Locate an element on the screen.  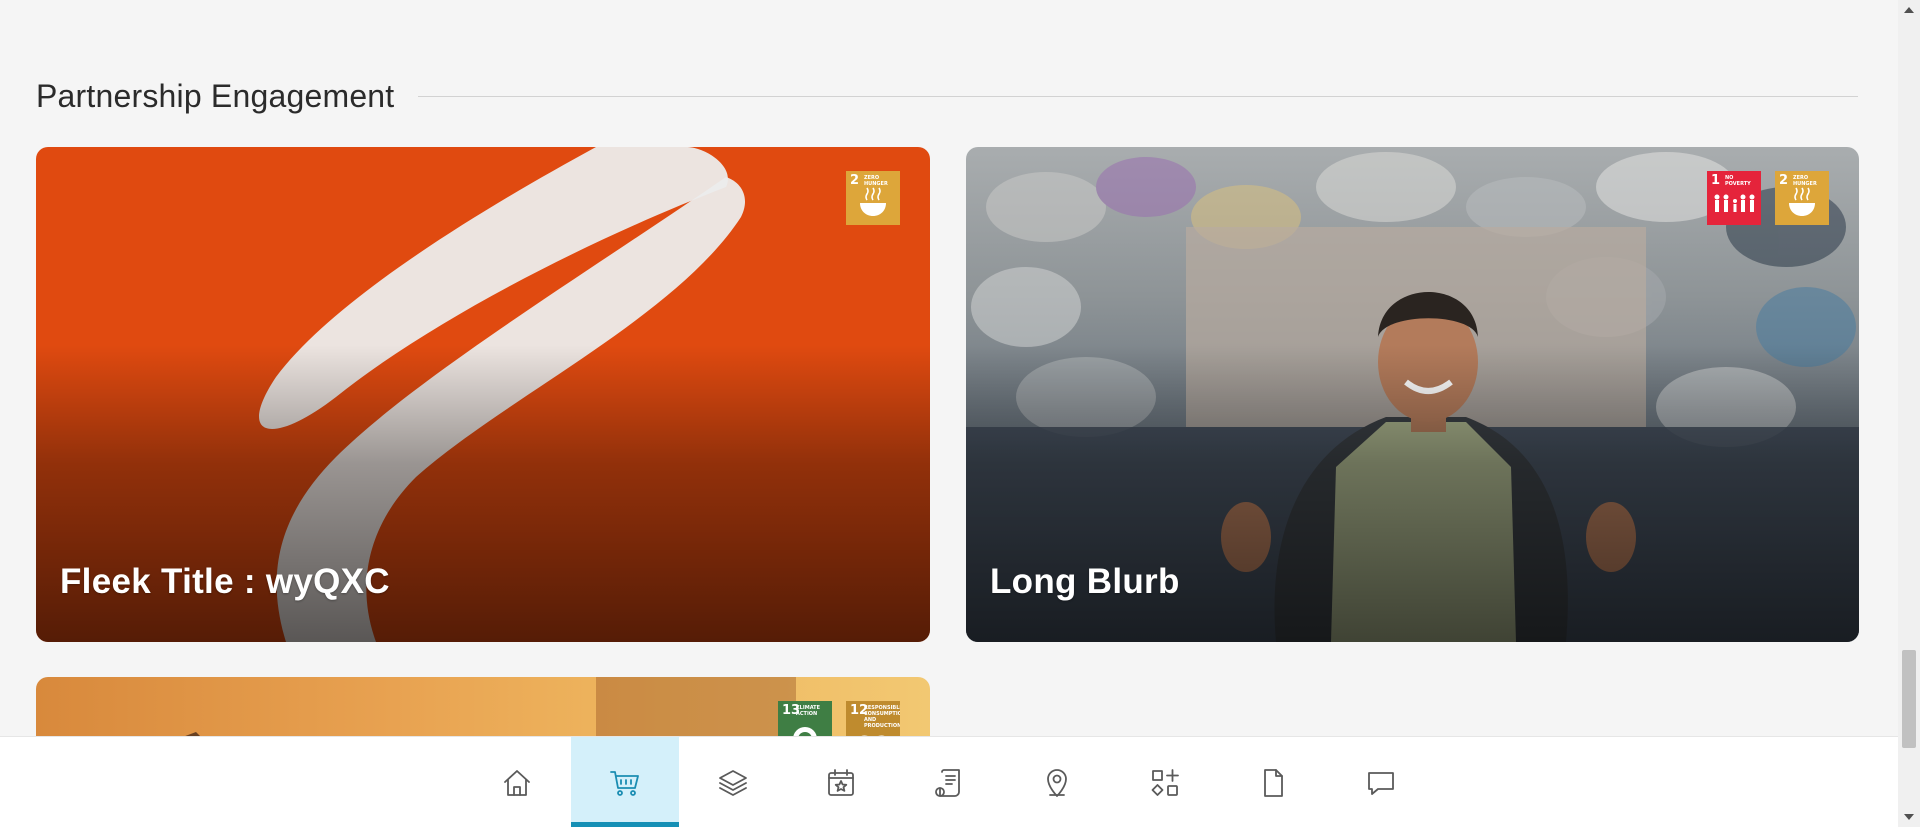
people-icon is located at coordinates (1734, 203).